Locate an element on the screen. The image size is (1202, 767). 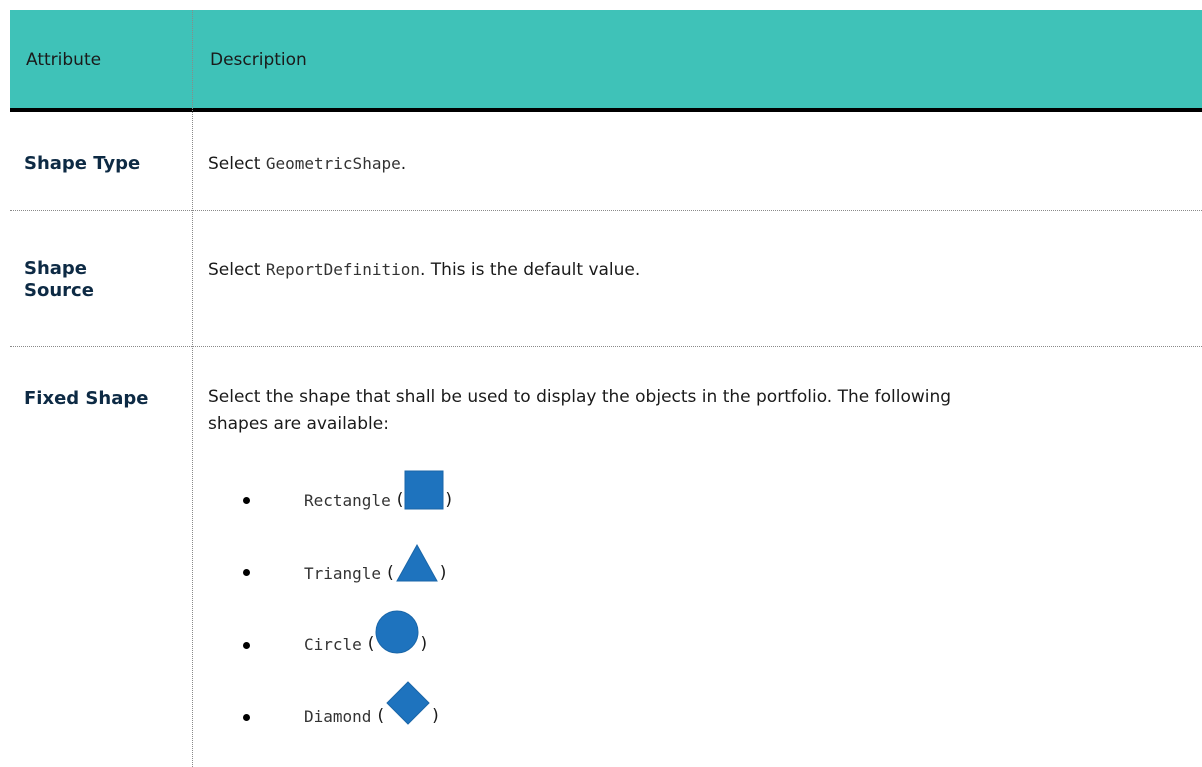
attribute-shape-type: Shape Type is located at coordinates (82, 163).